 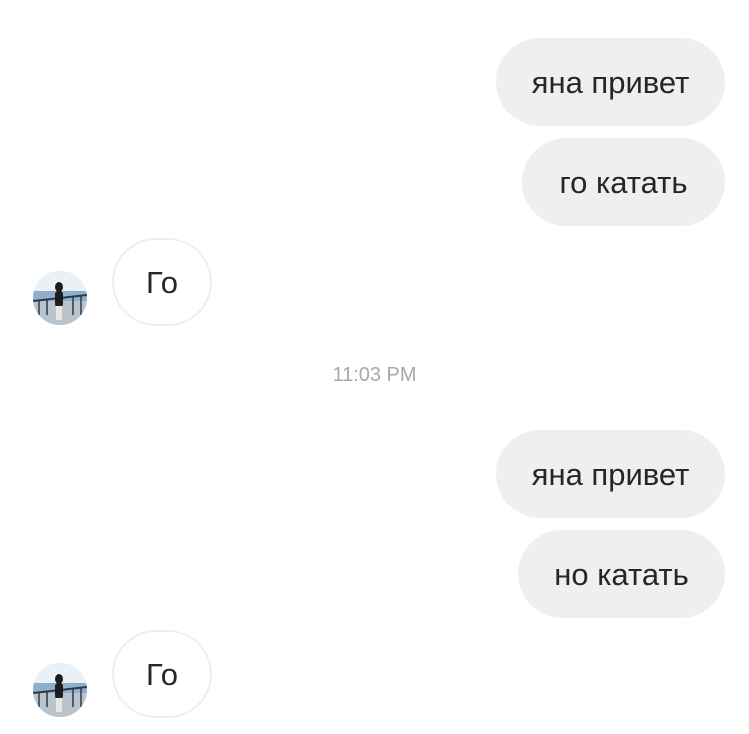 What do you see at coordinates (374, 574) in the screenshot?
I see `message-row-outgoing: но катать` at bounding box center [374, 574].